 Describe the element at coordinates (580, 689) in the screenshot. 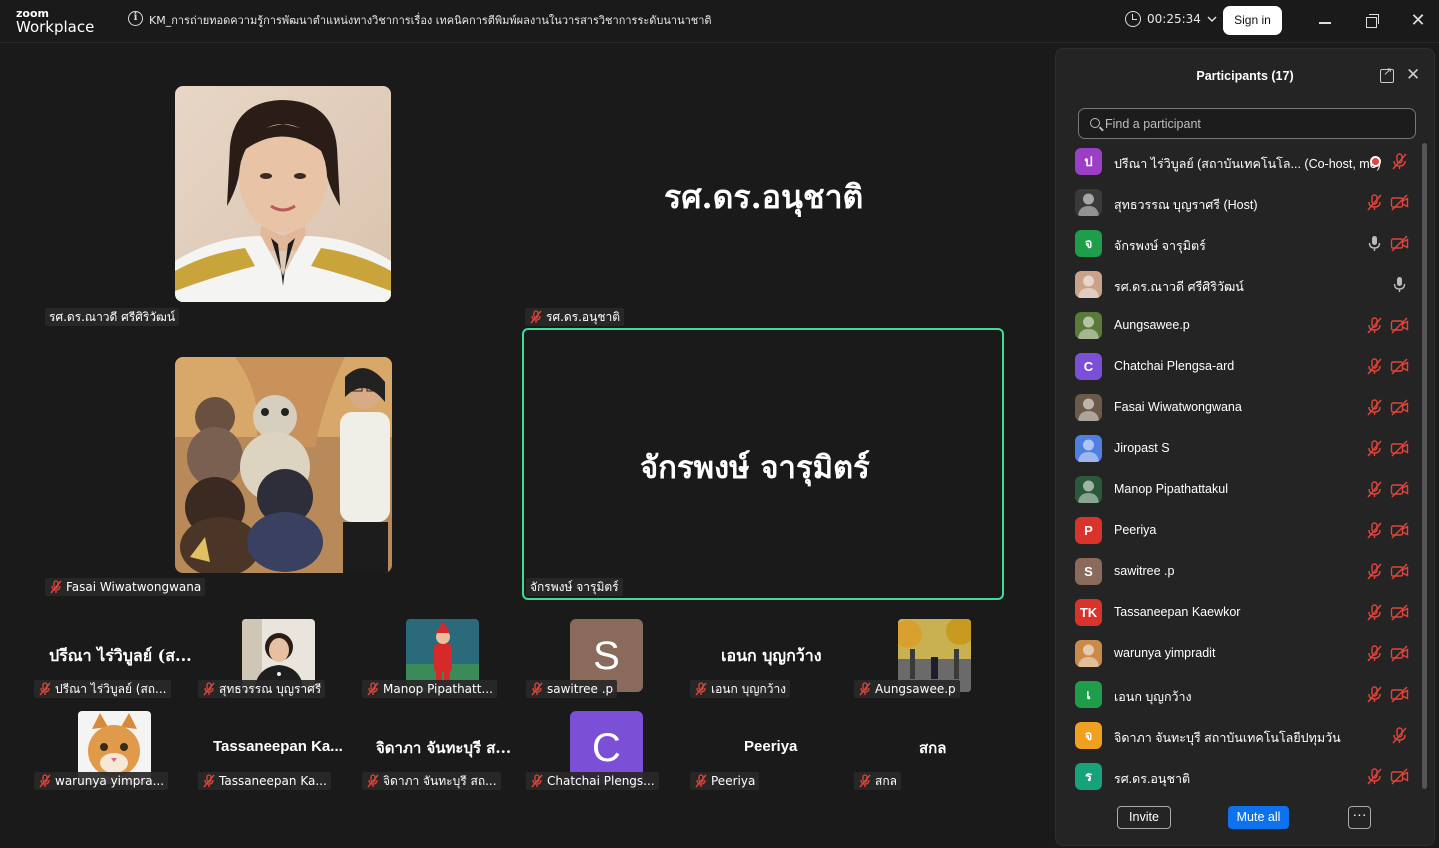

I see `label-text: sawitree .p` at that location.